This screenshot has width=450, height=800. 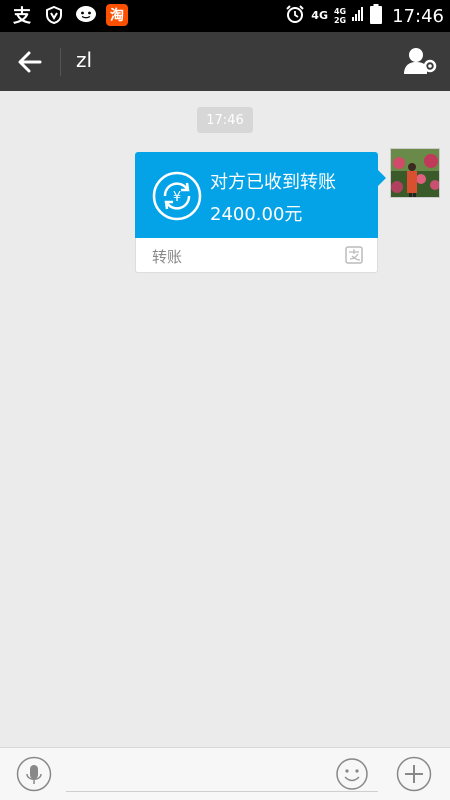 What do you see at coordinates (60, 62) in the screenshot?
I see `header-divider` at bounding box center [60, 62].